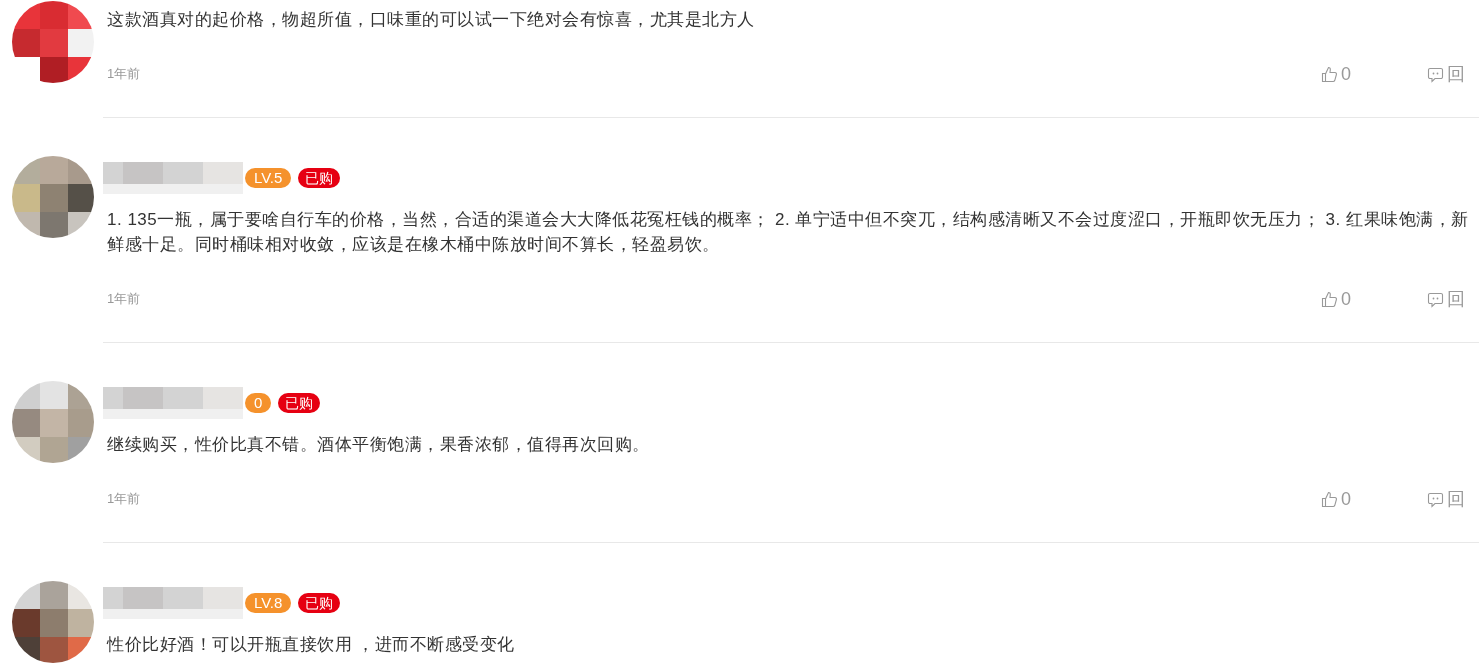 This screenshot has height=663, width=1479. Describe the element at coordinates (379, 445) in the screenshot. I see `comment-text: 继续购买，性价比真不错。酒体平衡饱满，果香浓郁，值得再次回购。` at that location.